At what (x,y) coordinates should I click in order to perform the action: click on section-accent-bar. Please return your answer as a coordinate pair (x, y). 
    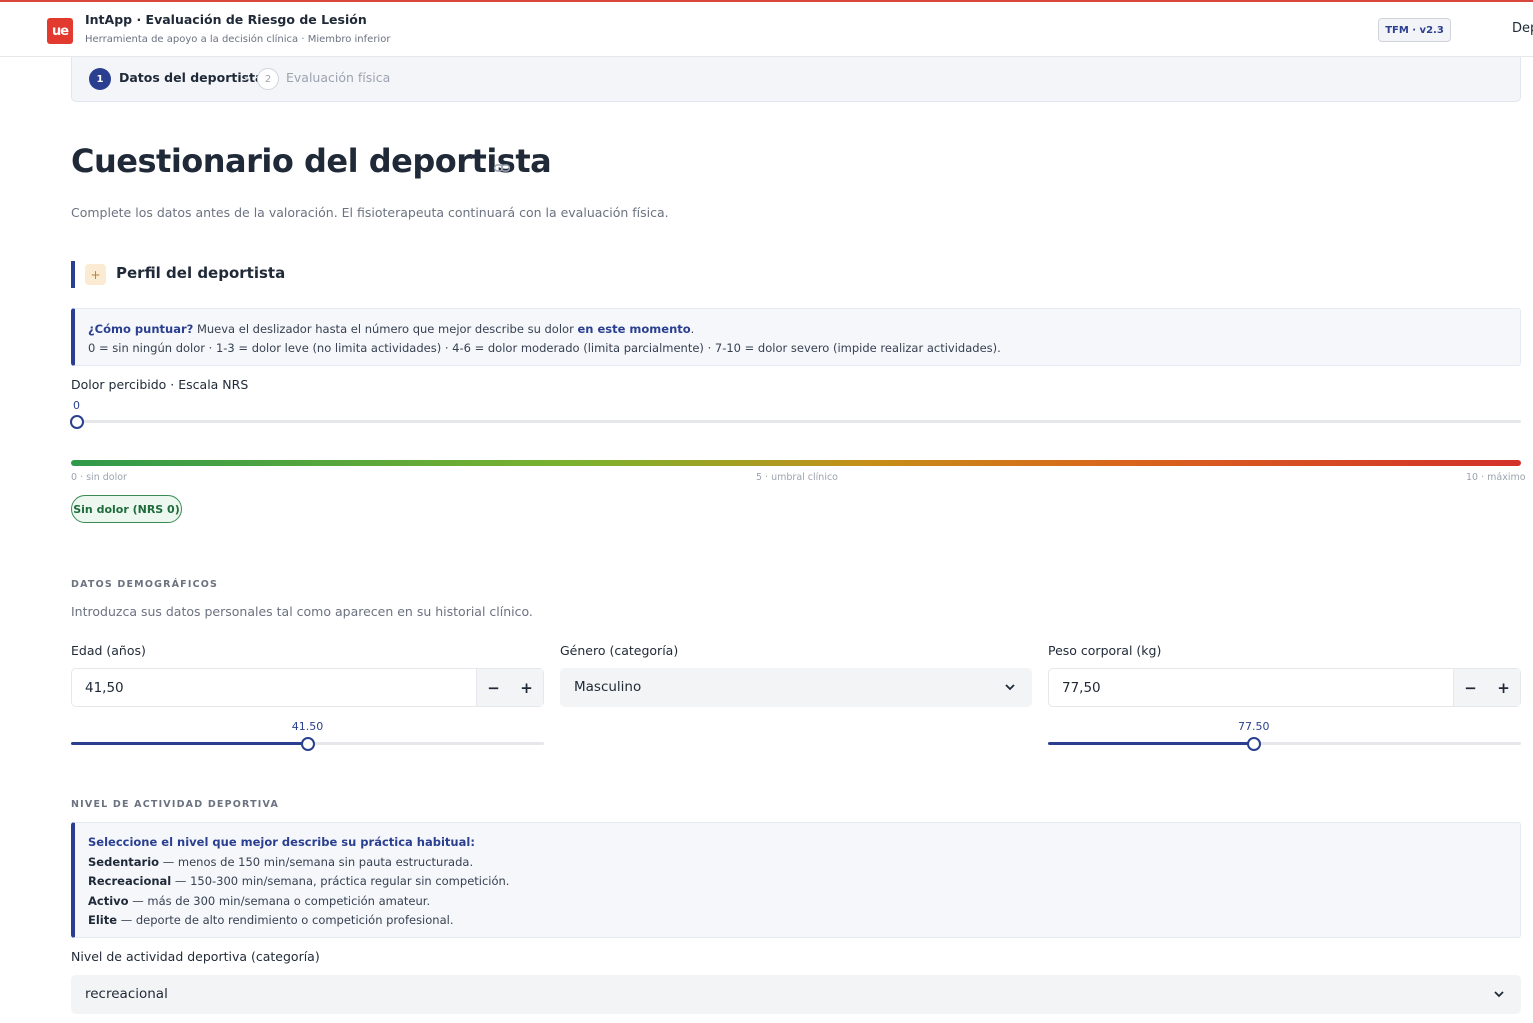
    Looking at the image, I should click on (73, 274).